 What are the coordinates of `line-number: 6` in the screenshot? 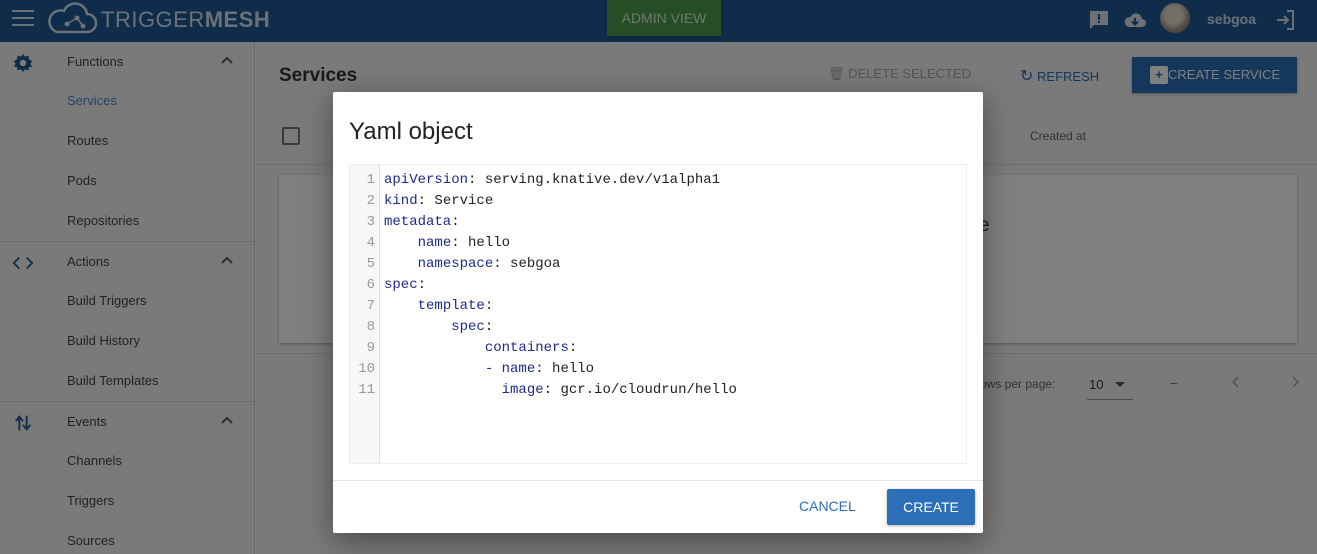 It's located at (370, 285).